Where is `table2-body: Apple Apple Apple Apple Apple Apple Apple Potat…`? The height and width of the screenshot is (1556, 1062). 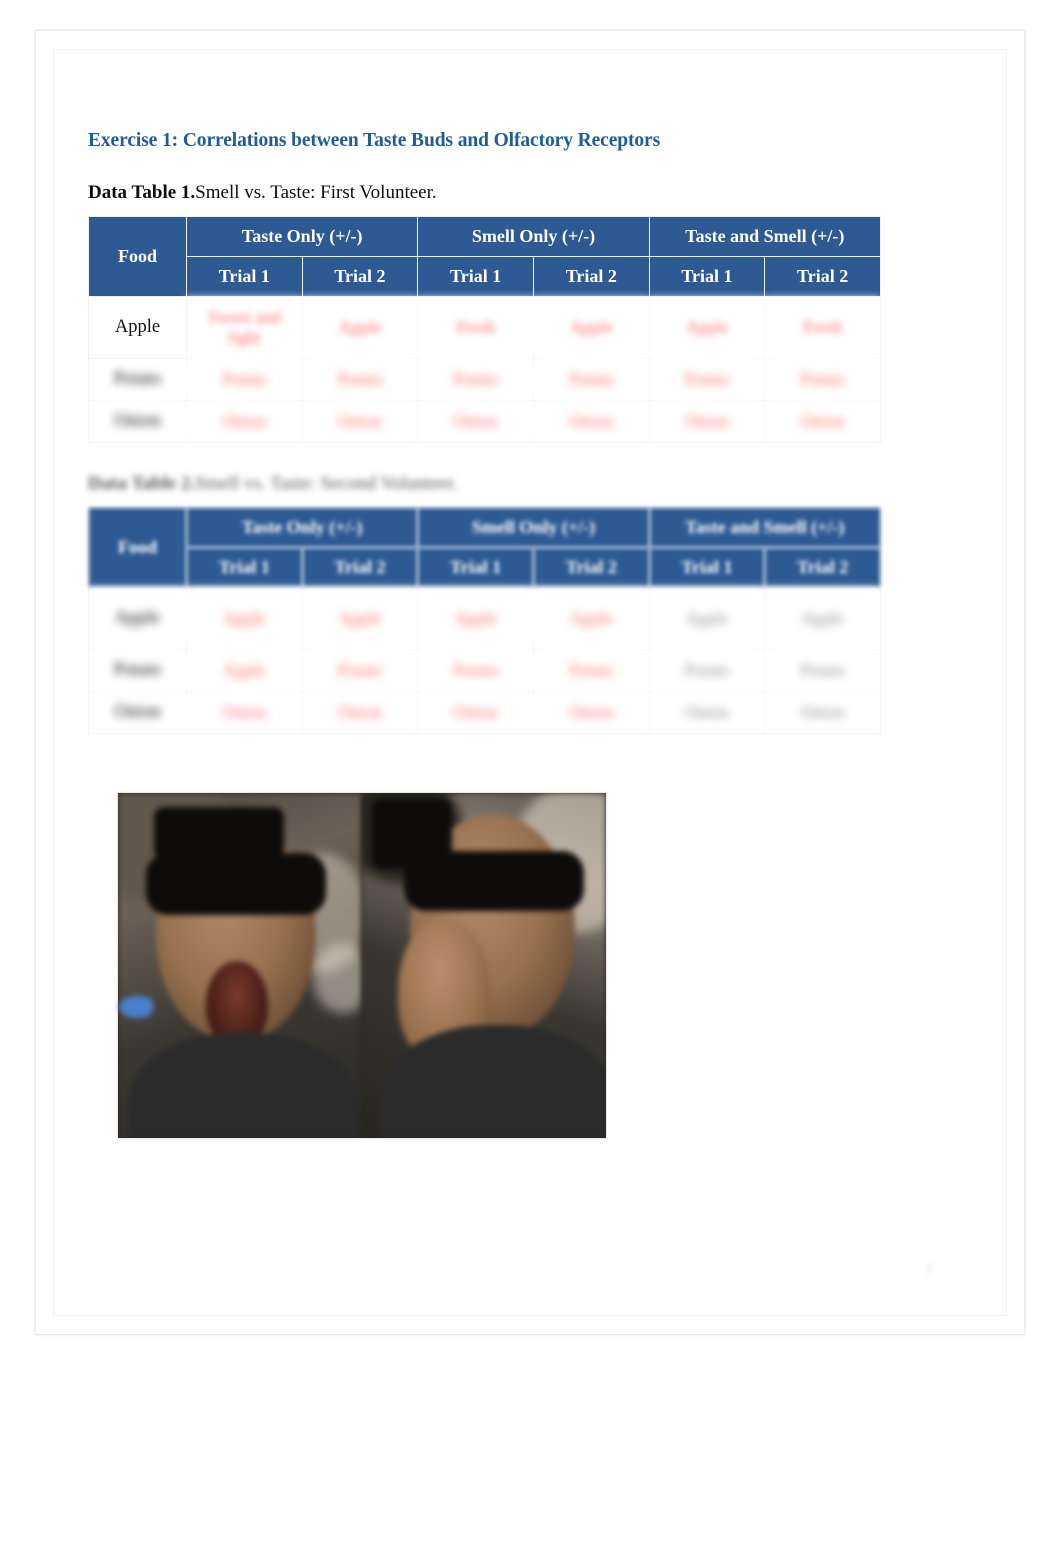
table2-body: Apple Apple Apple Apple Apple Apple Apple Potat… is located at coordinates (484, 660).